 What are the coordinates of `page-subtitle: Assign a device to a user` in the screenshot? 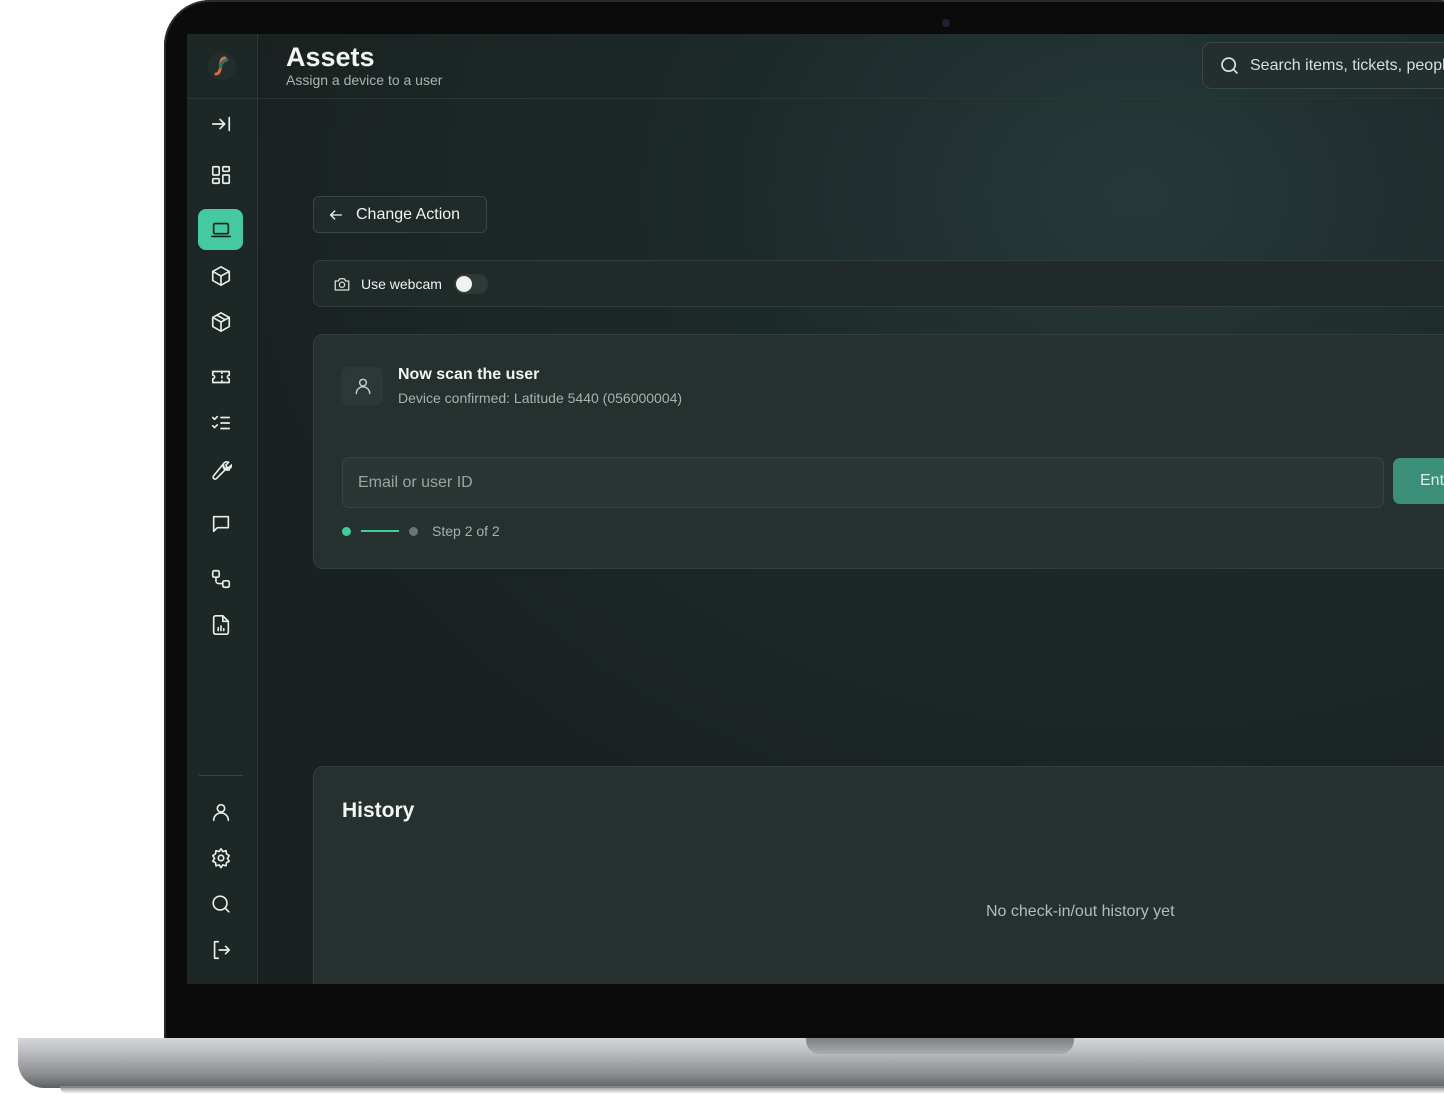 It's located at (364, 80).